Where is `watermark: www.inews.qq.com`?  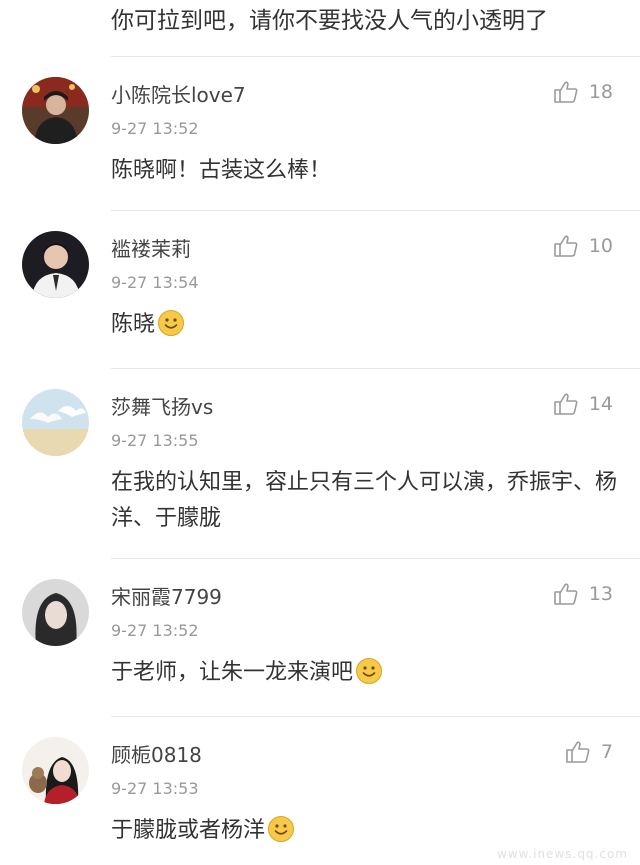 watermark: www.inews.qq.com is located at coordinates (562, 854).